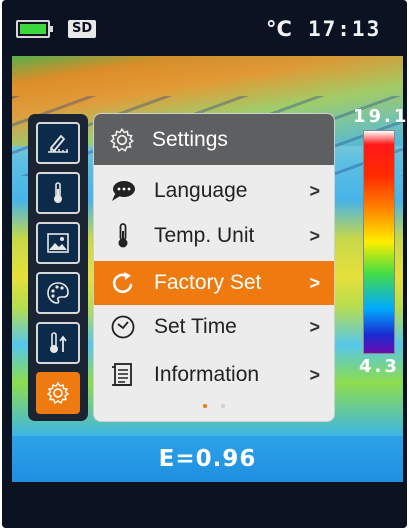 The image size is (409, 528). I want to click on emissivity-value: E=0.96, so click(207, 459).